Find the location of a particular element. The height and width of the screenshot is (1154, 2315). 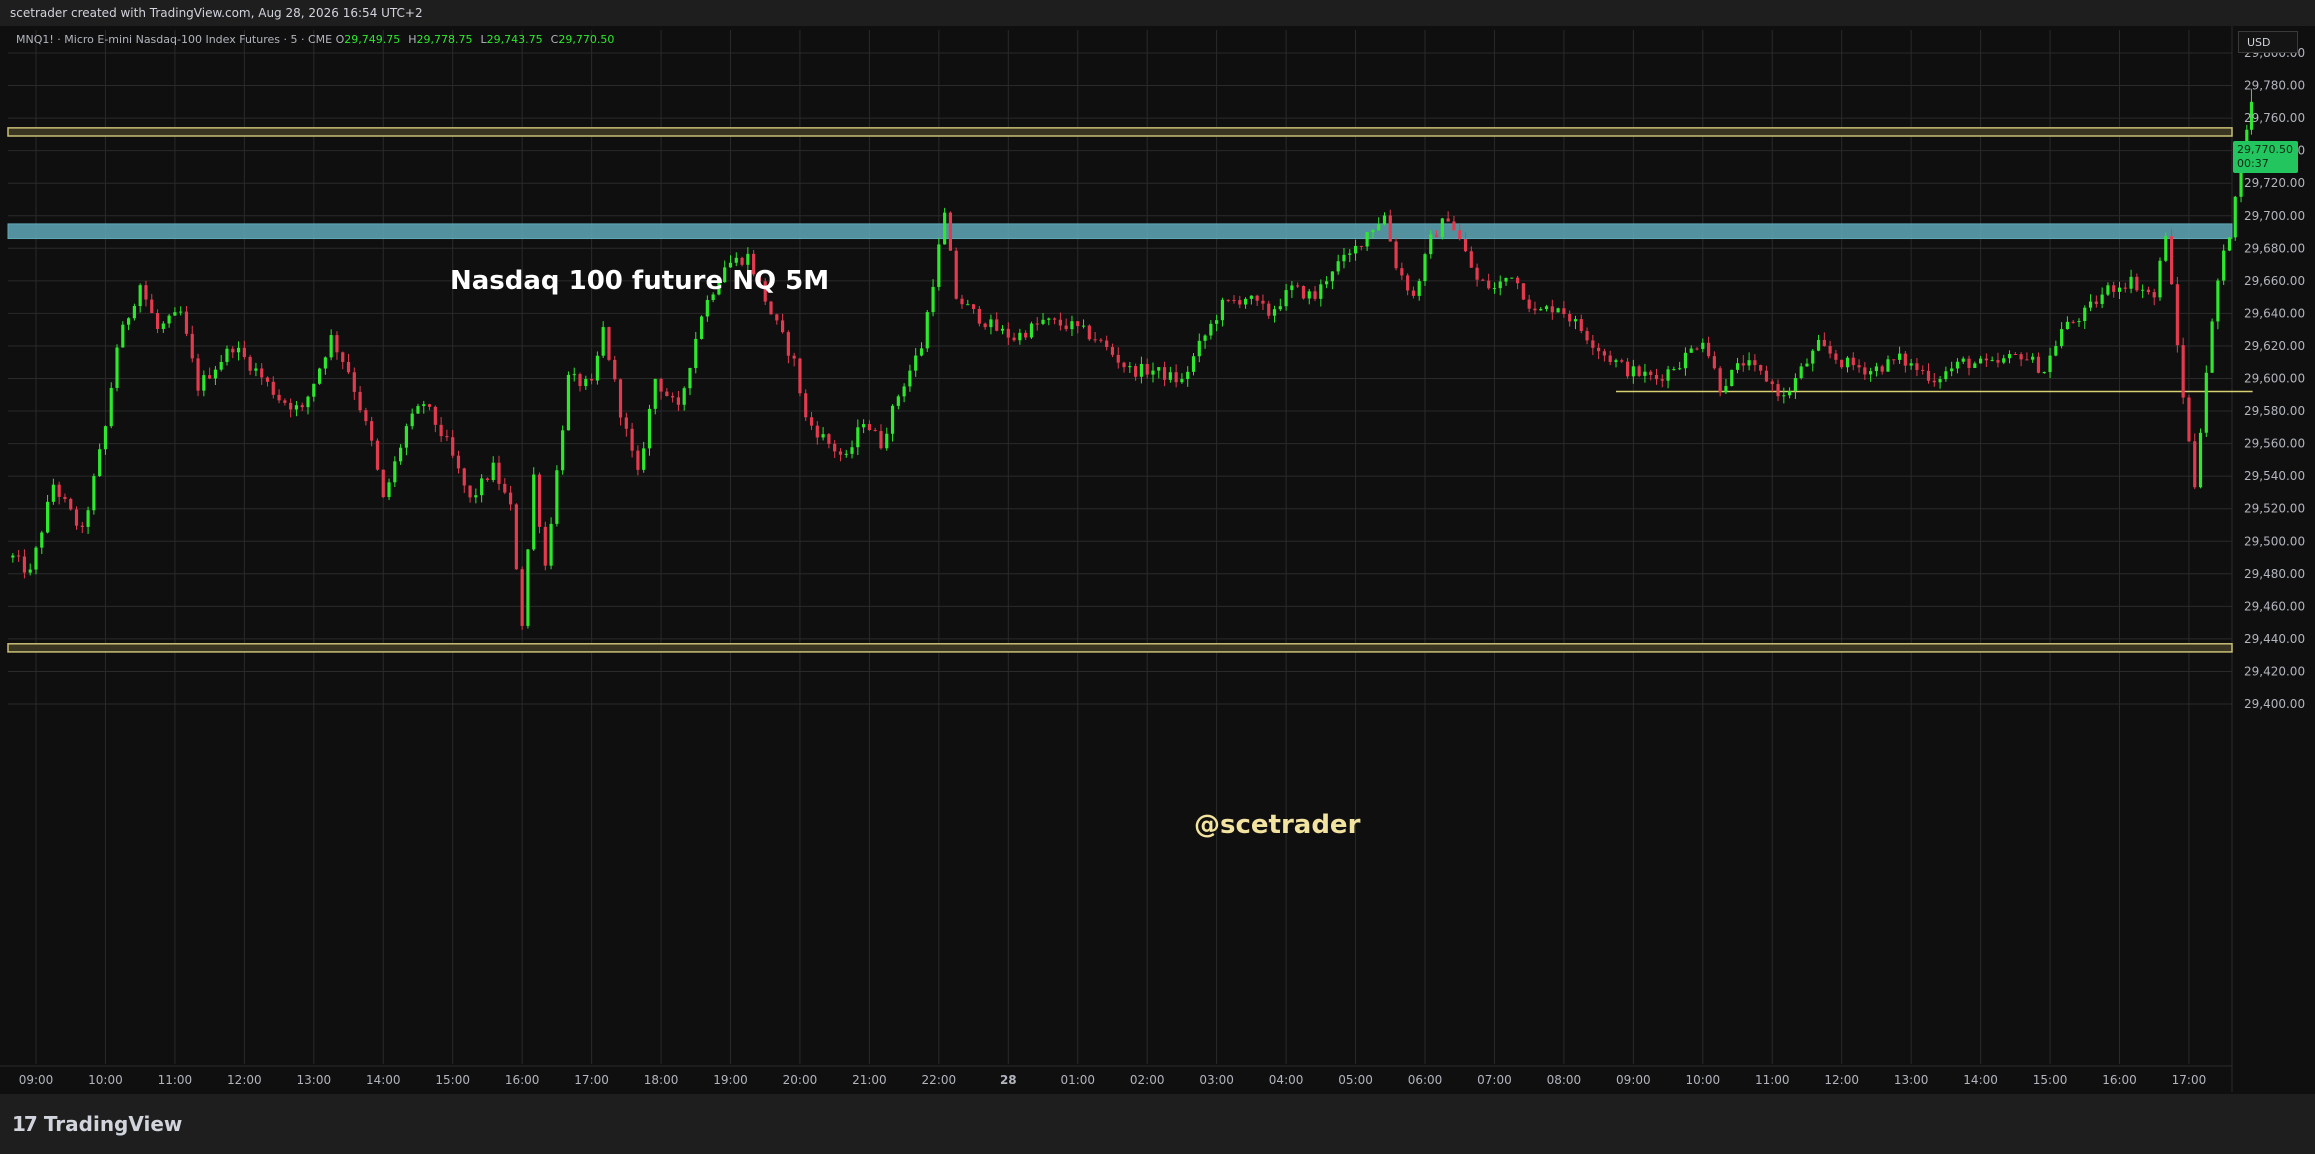

time-tick-label: 10:00 is located at coordinates (1703, 1080).